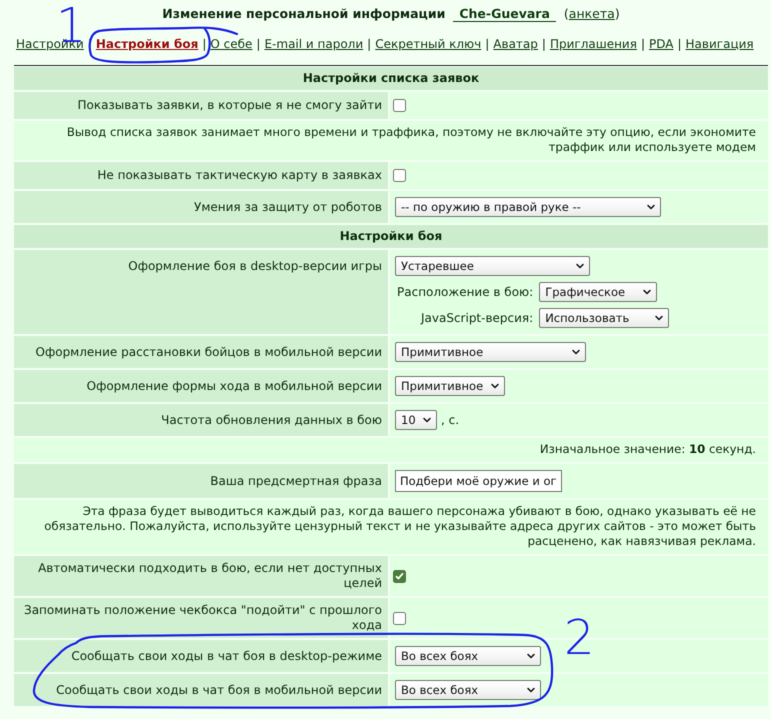  I want to click on checkmark-icon, so click(399, 576).